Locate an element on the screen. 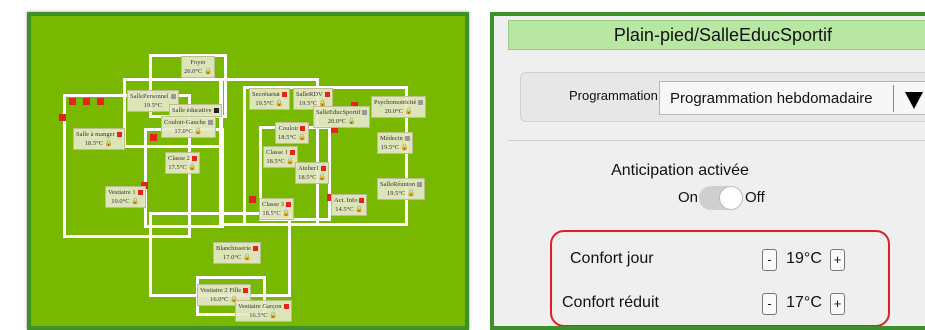 Image resolution: width=925 pixels, height=330 pixels. confort-reduit-increment-button: + is located at coordinates (837, 304).